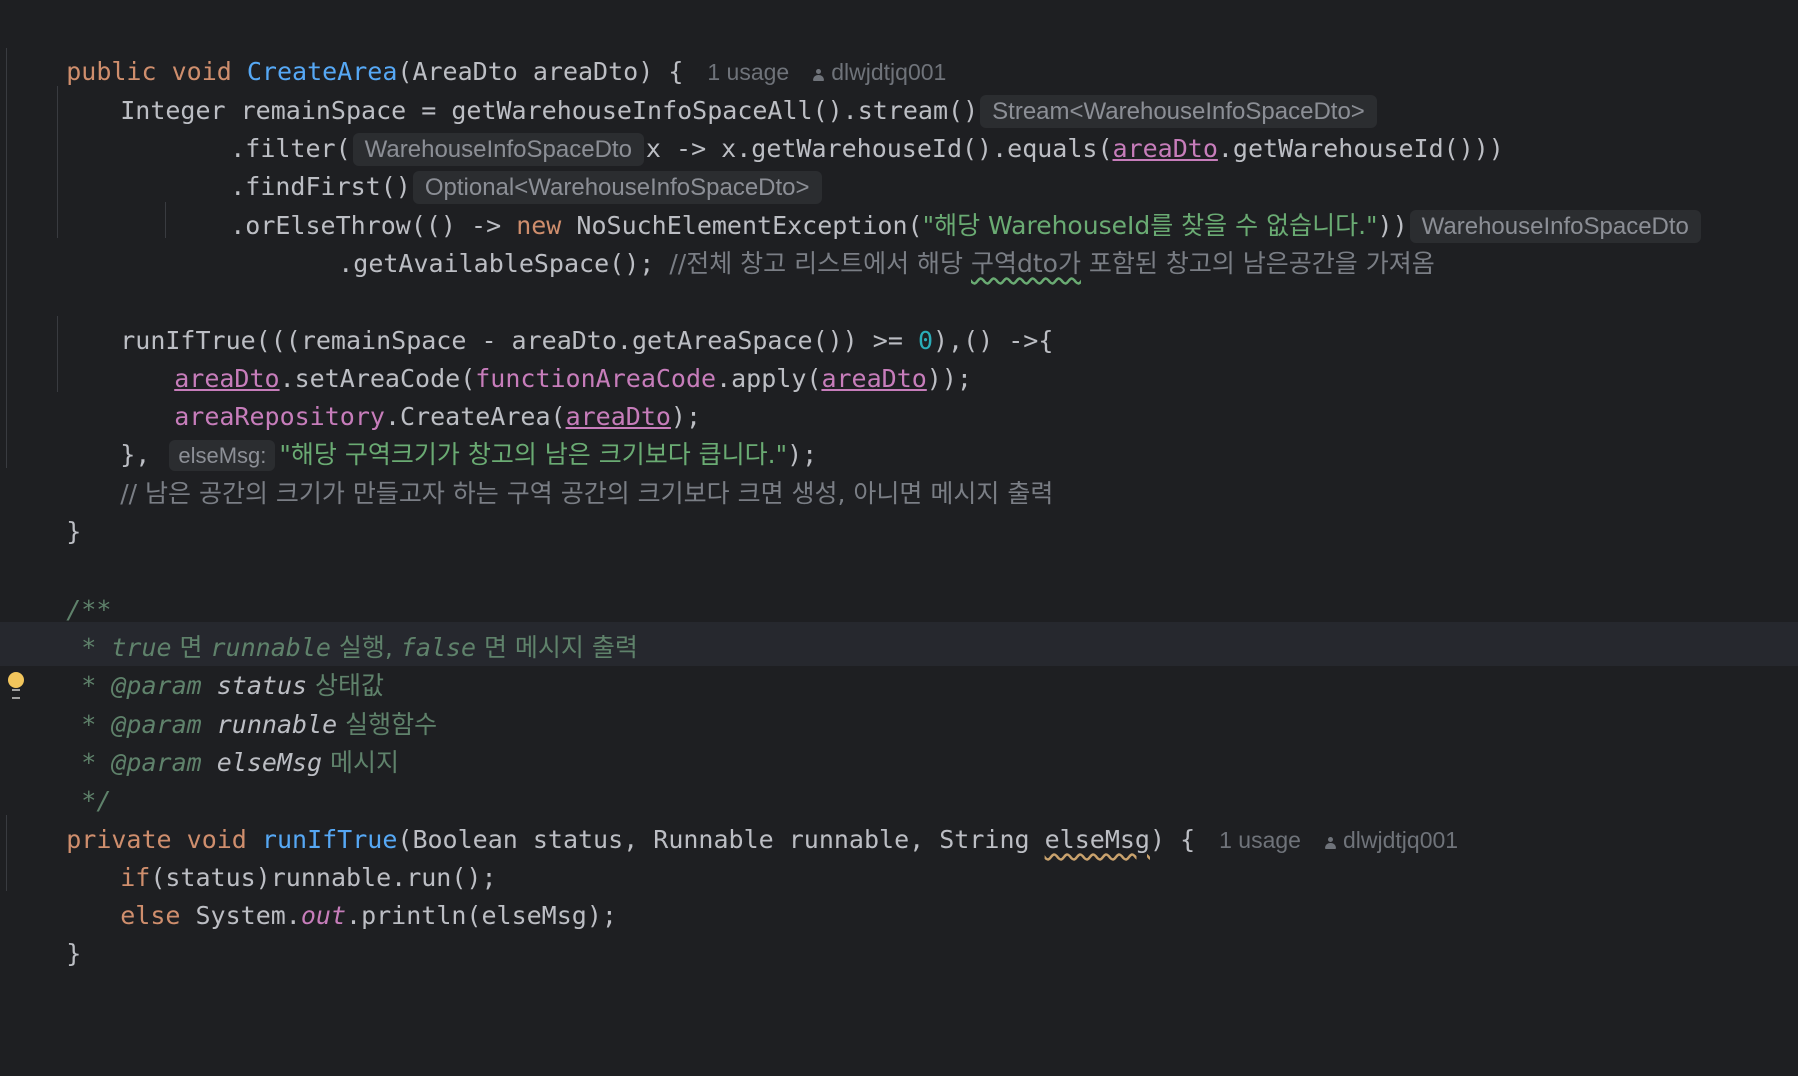 This screenshot has width=1798, height=1076. I want to click on line-comment: 포함된 창고의 남은공간을 가져옴, so click(1257, 263).